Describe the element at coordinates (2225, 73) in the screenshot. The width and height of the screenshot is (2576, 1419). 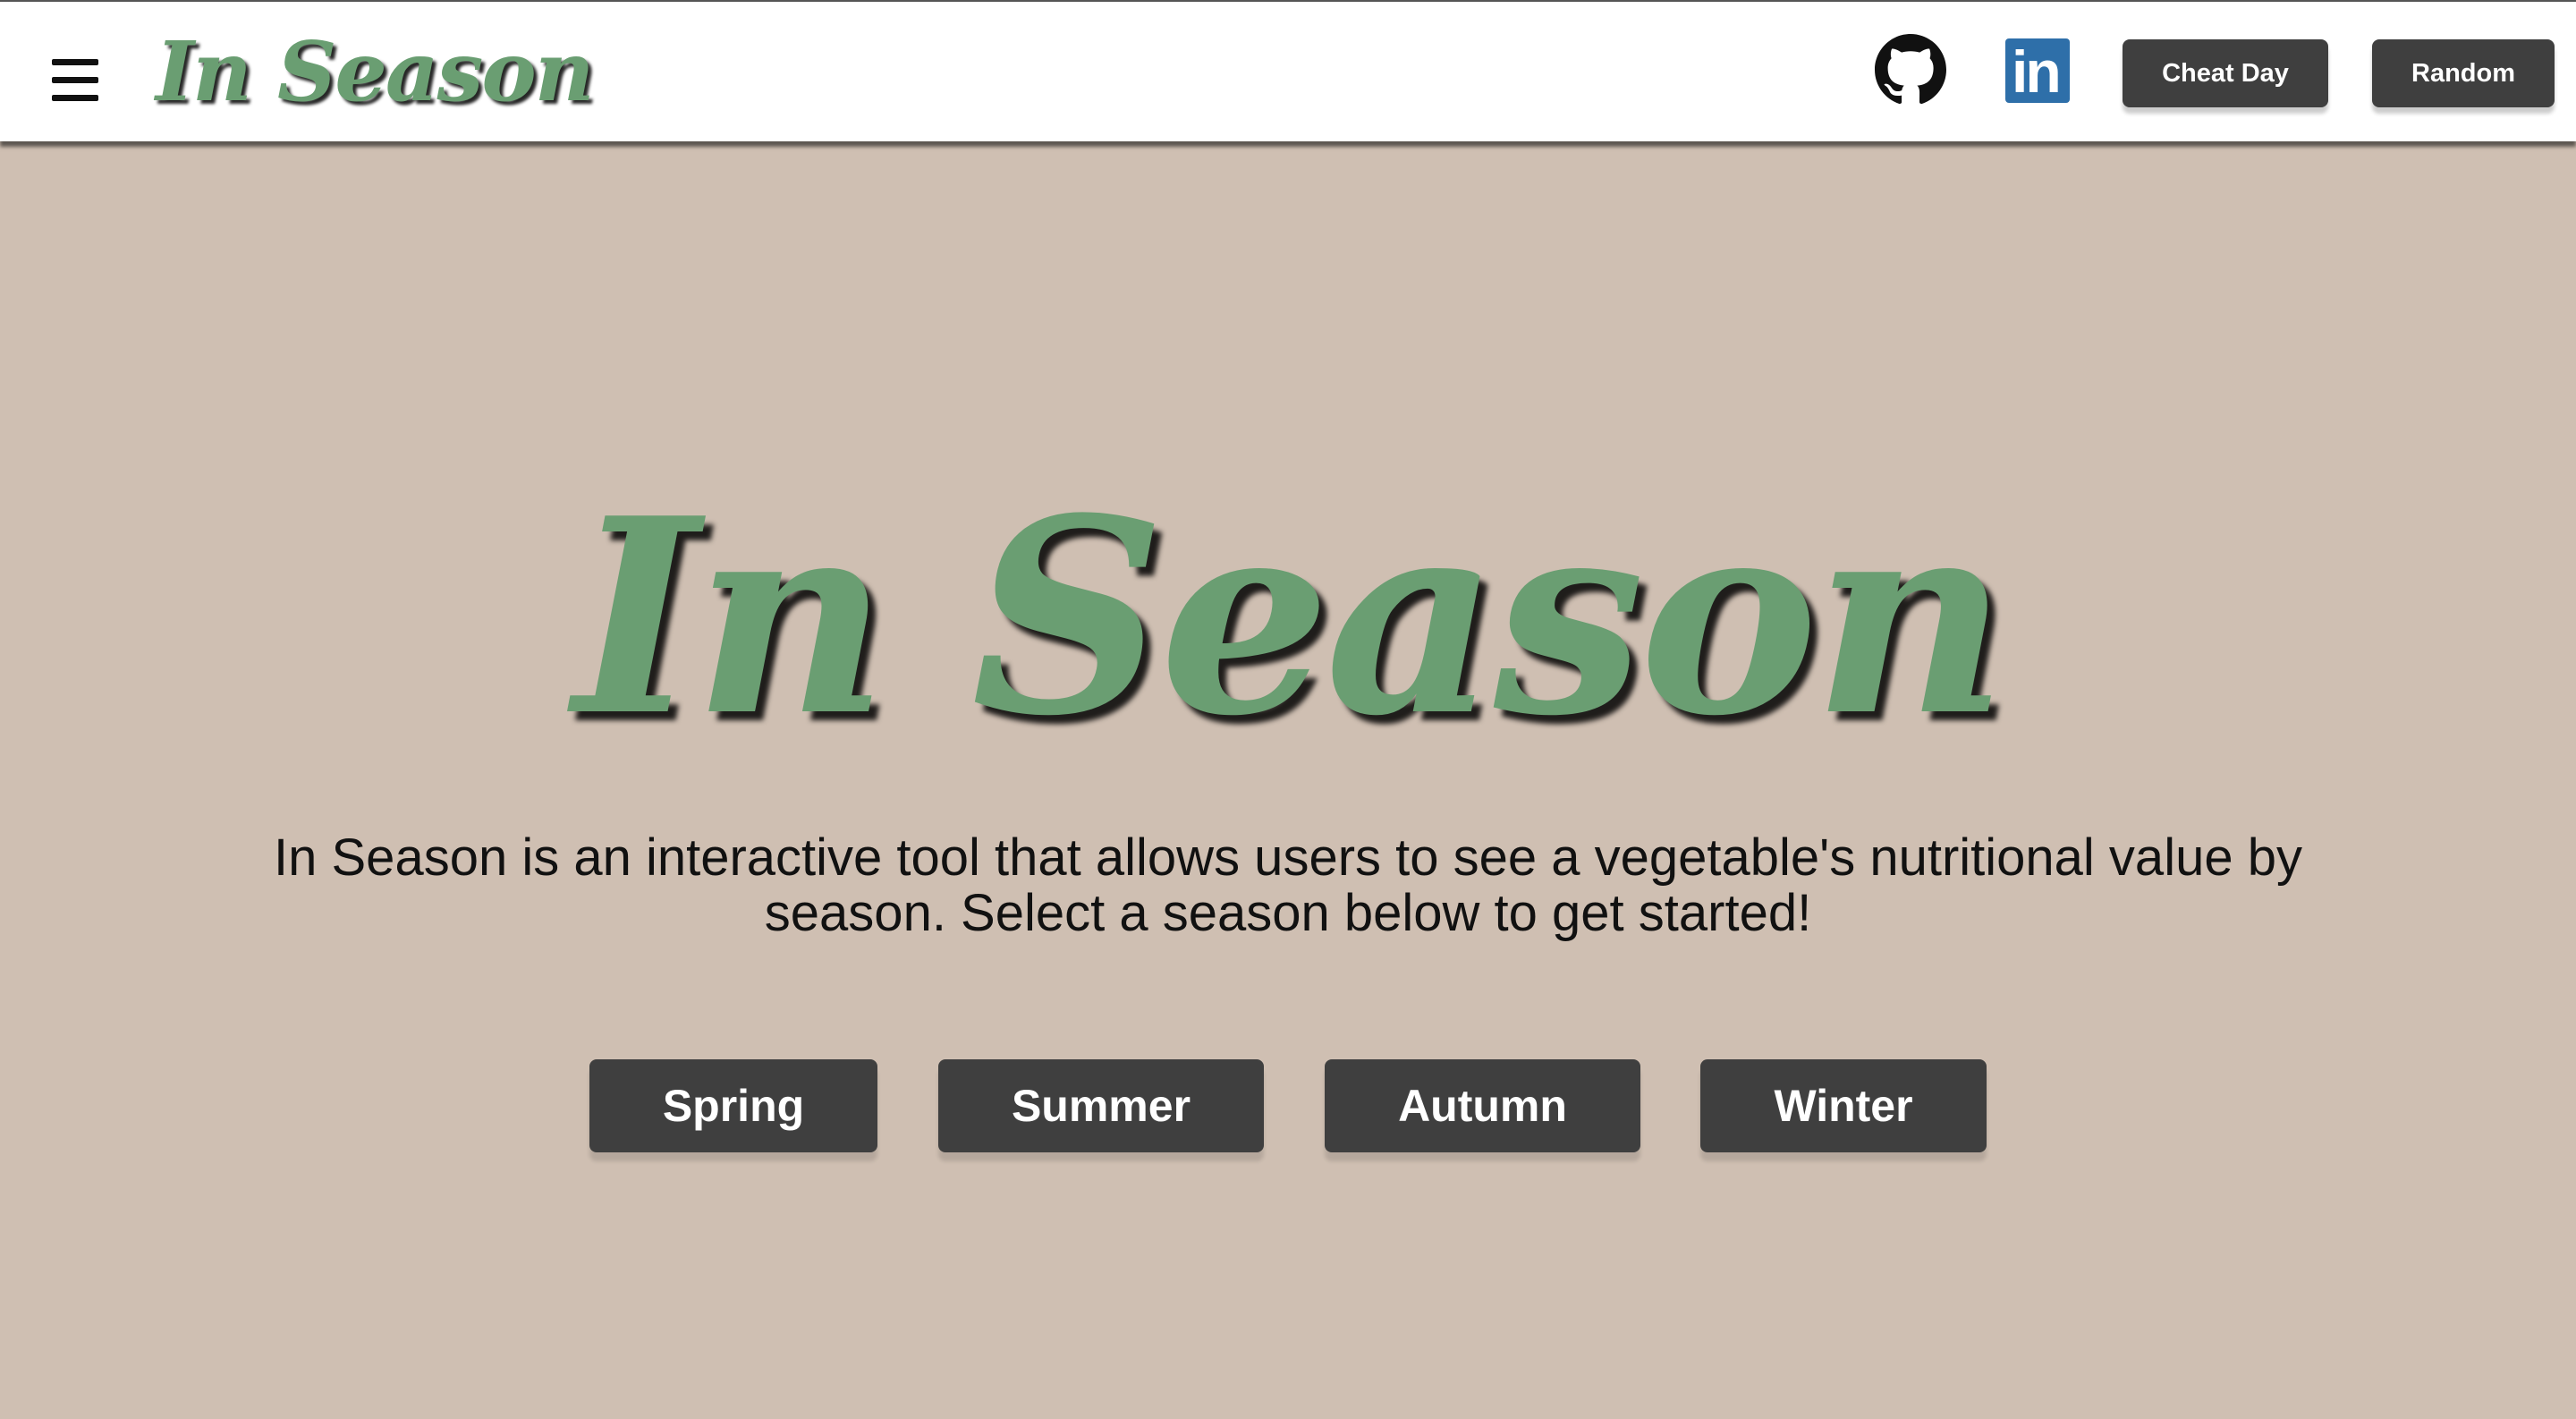
I see `cheat-day-button: Cheat Day` at that location.